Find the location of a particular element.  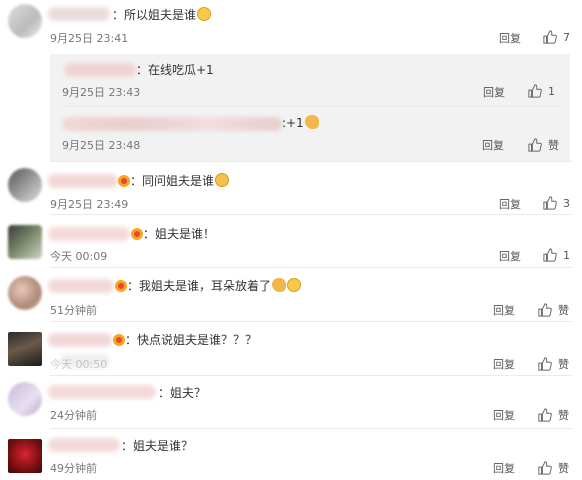

sub-like-button: 1 is located at coordinates (541, 91).